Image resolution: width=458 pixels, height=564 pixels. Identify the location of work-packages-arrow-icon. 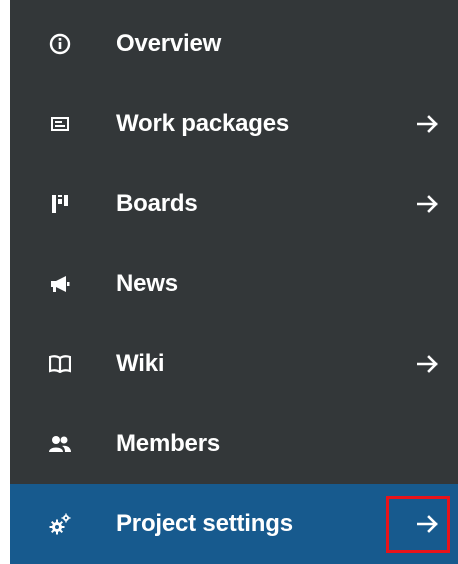
(428, 124).